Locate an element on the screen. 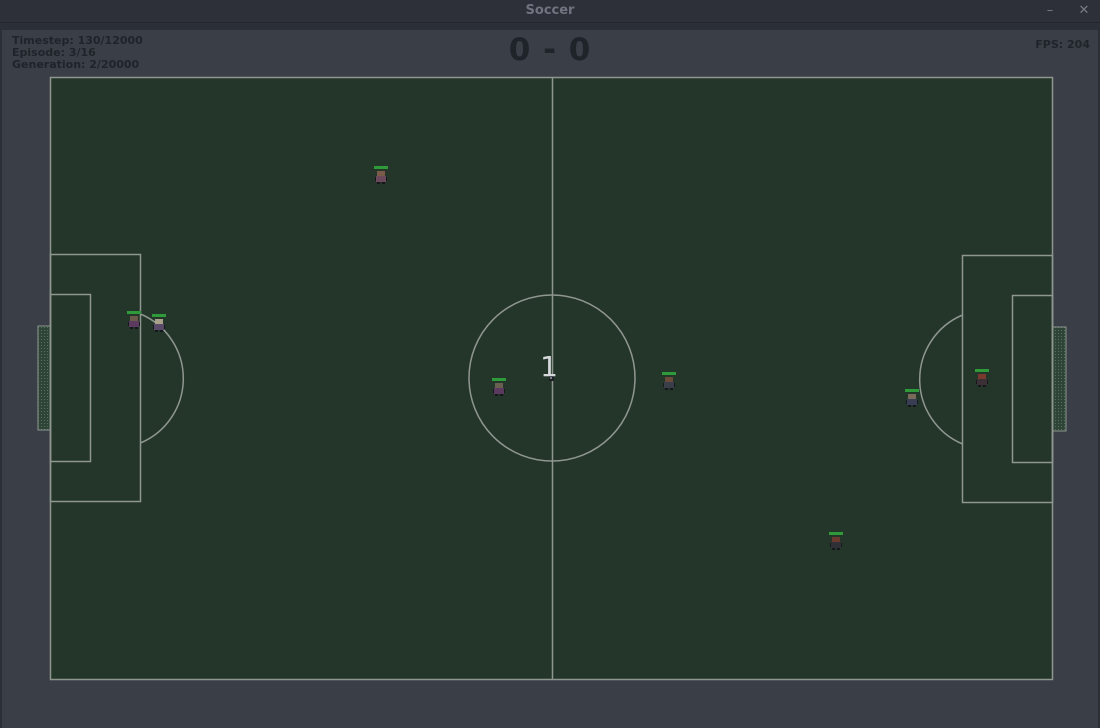 Image resolution: width=1100 pixels, height=728 pixels. close-icon: ✕ is located at coordinates (1084, 11).